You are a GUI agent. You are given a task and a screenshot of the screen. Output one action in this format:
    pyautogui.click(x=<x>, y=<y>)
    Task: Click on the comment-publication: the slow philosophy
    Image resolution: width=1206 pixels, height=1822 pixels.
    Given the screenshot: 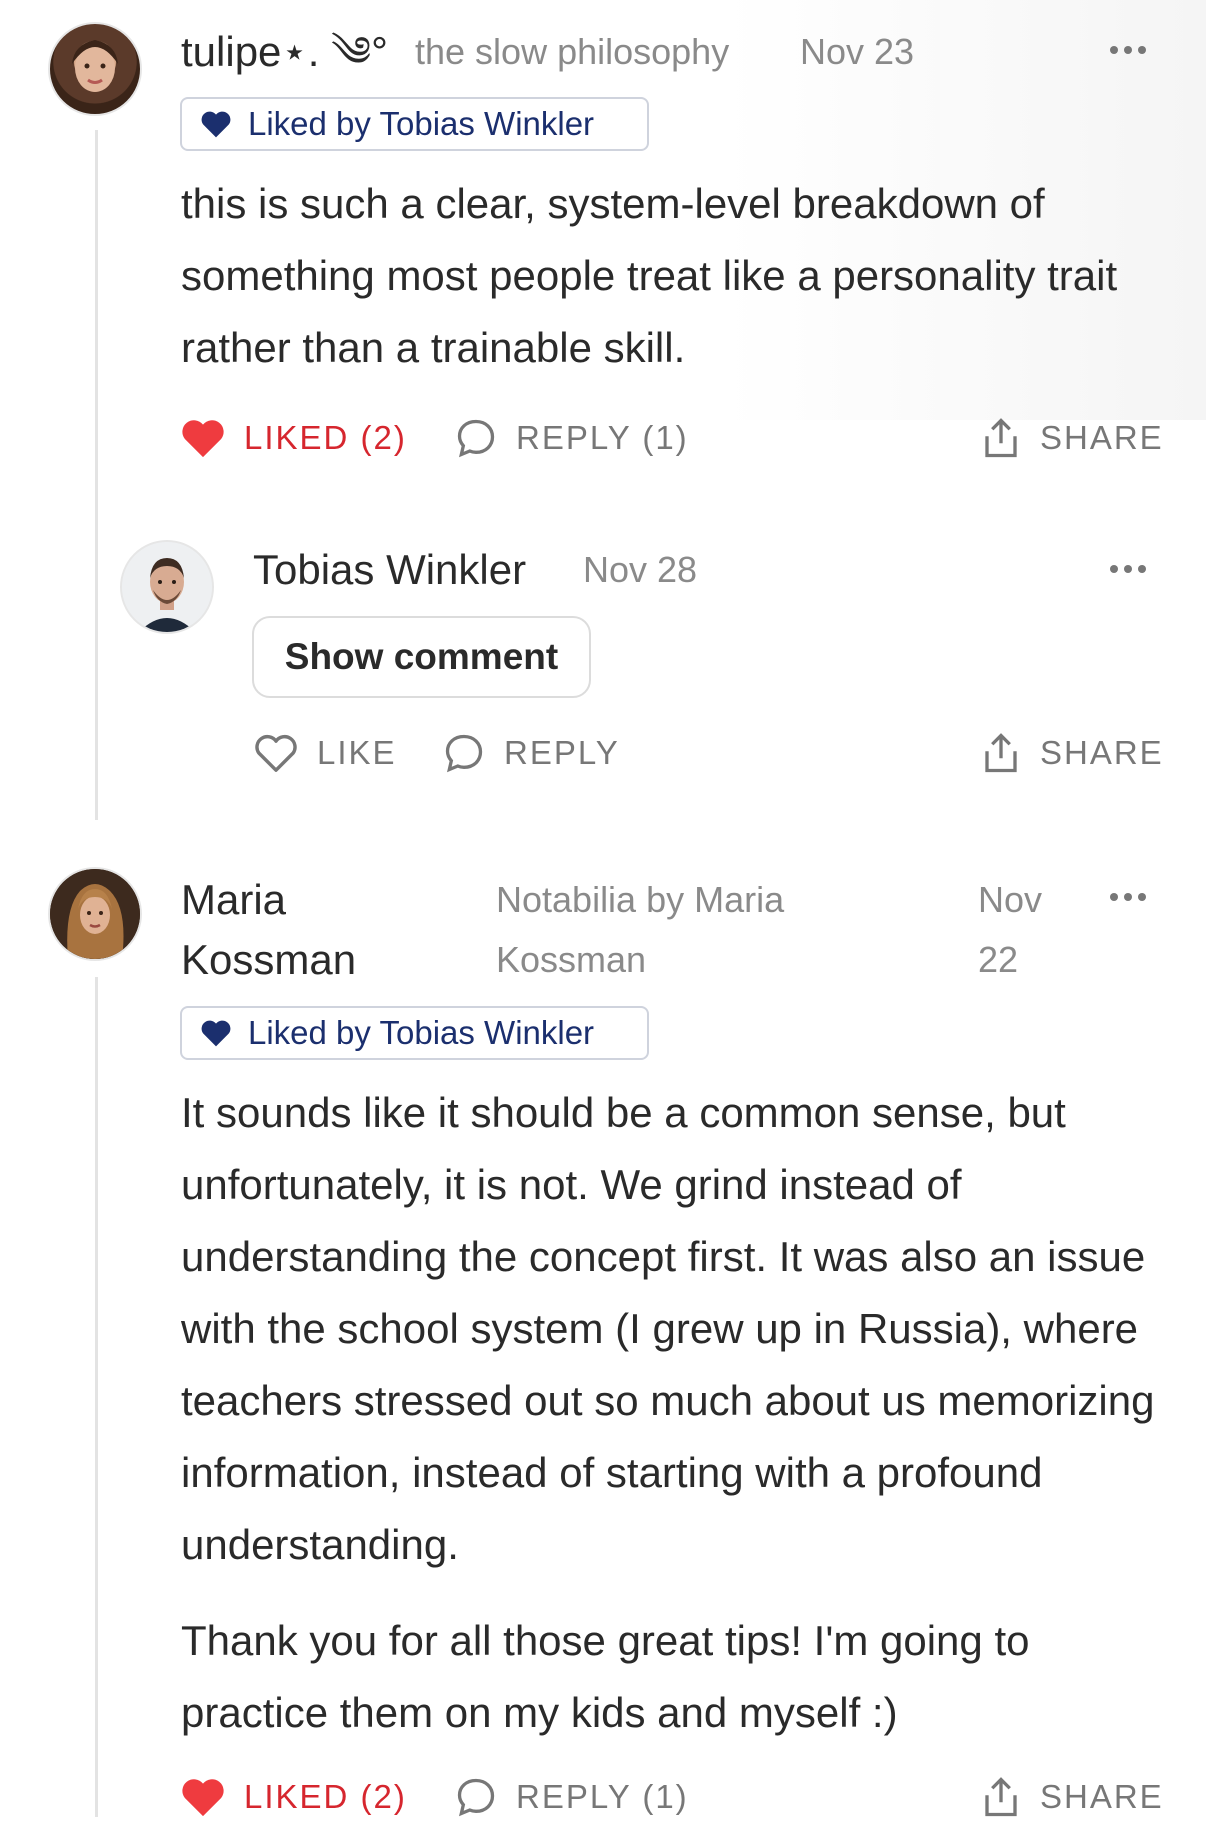 What is the action you would take?
    pyautogui.click(x=572, y=52)
    